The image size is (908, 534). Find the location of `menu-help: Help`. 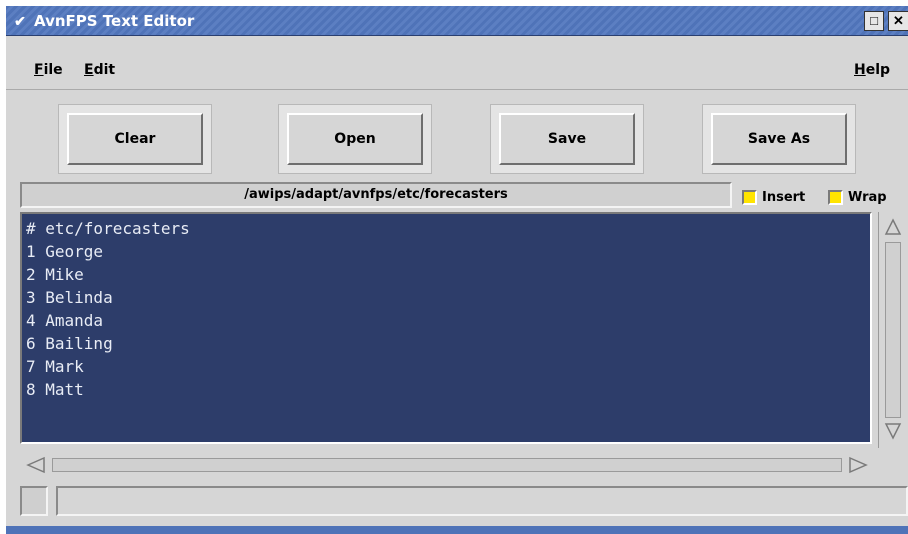

menu-help: Help is located at coordinates (872, 70).